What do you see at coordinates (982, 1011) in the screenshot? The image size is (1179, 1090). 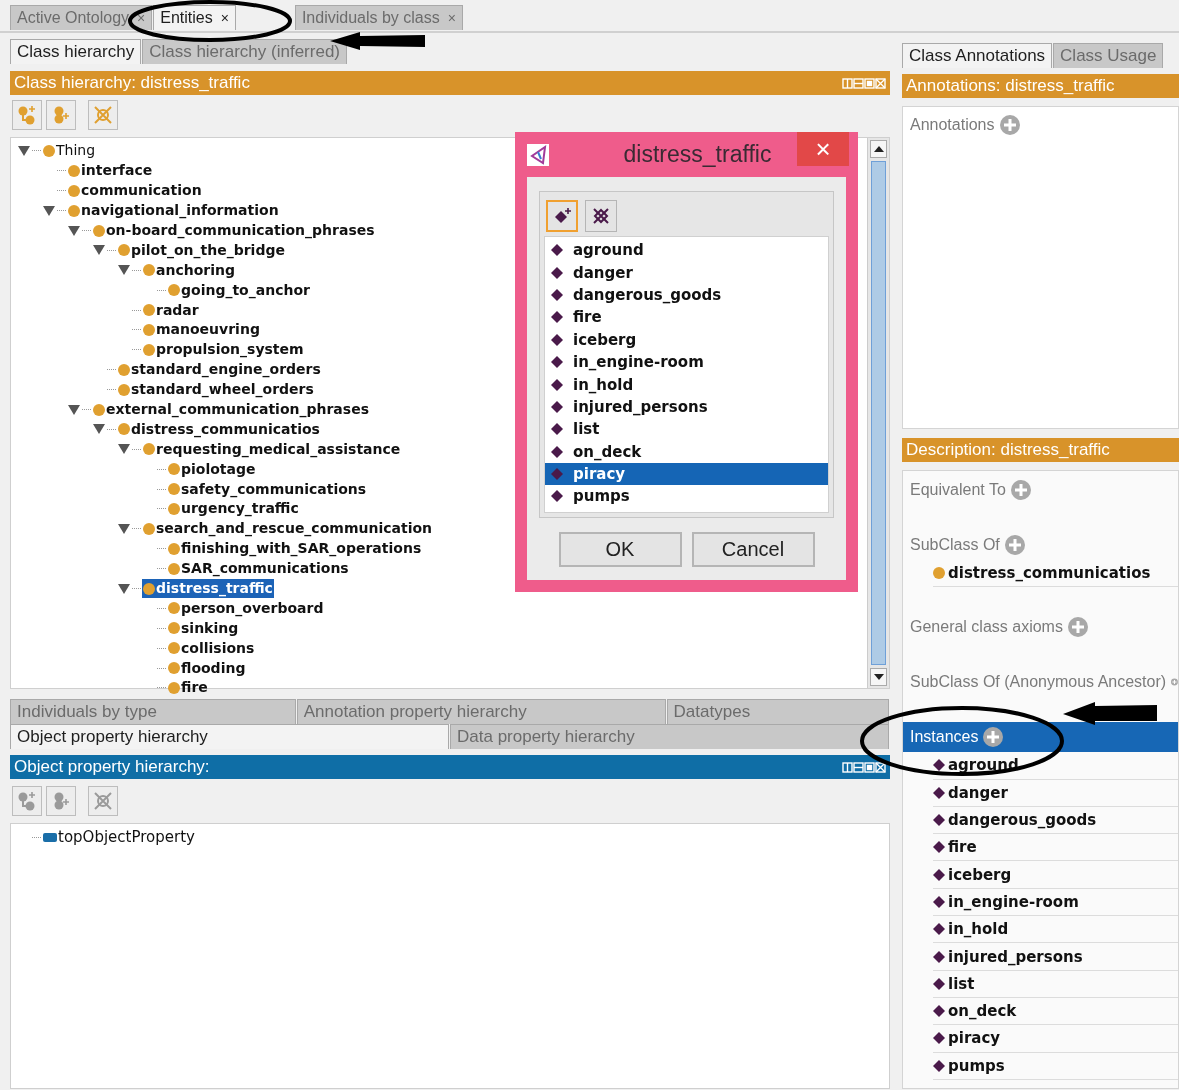 I see `entity-name: on_deck` at bounding box center [982, 1011].